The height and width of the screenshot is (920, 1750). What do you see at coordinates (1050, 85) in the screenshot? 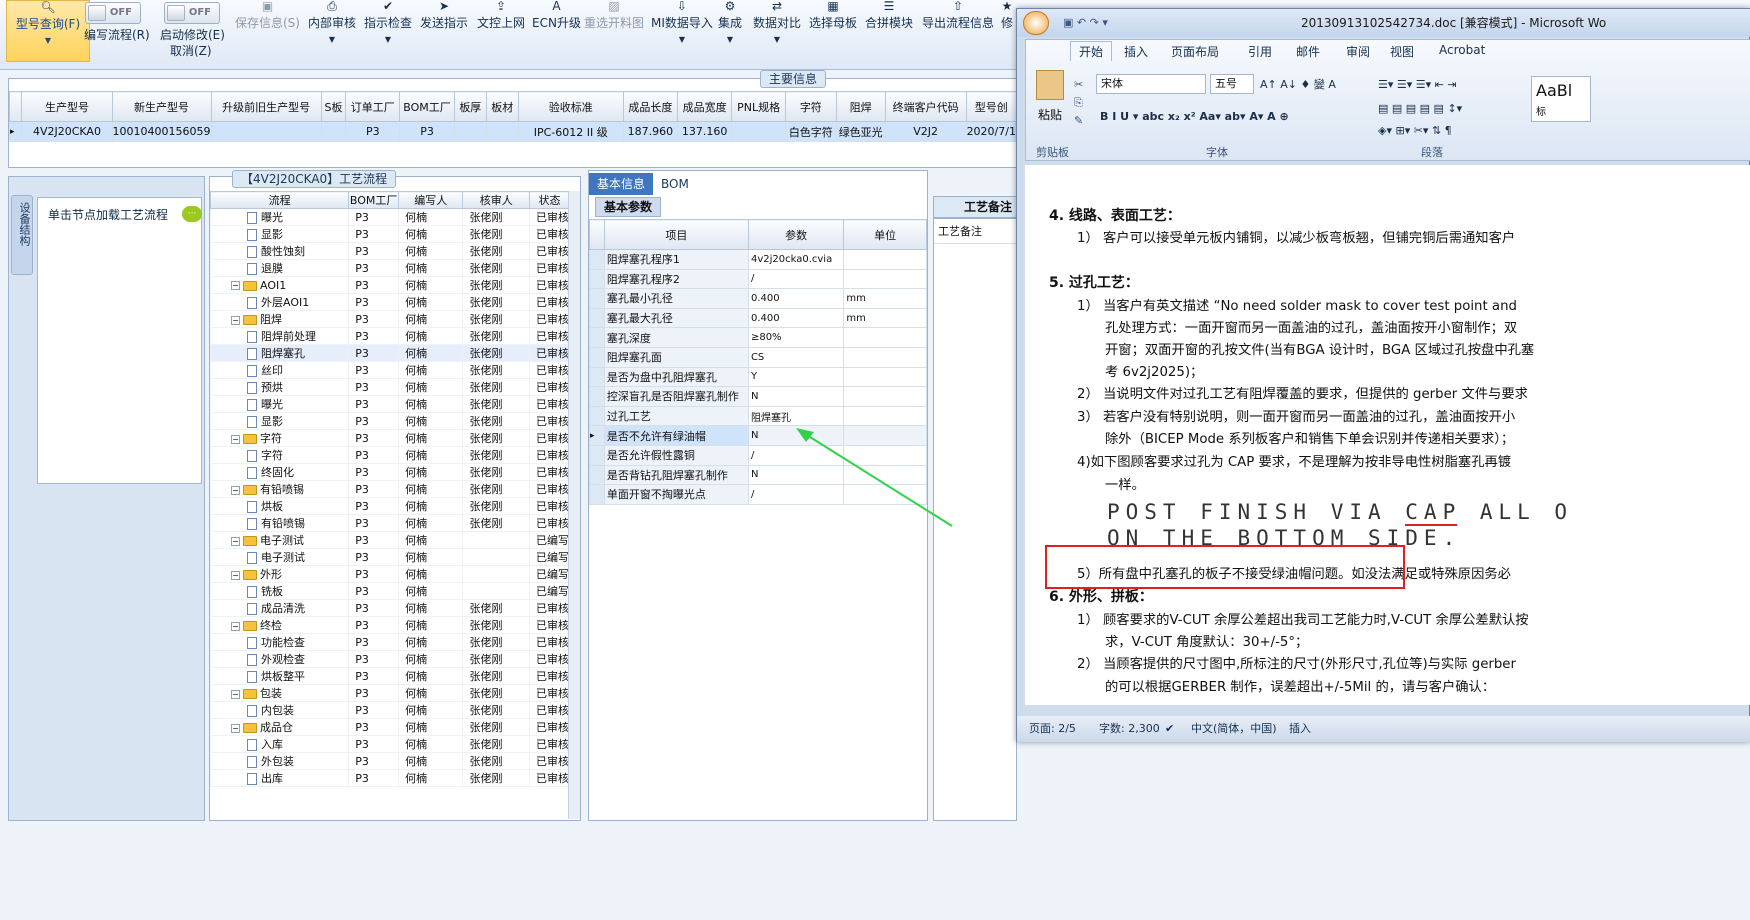
I see `paste-icon` at bounding box center [1050, 85].